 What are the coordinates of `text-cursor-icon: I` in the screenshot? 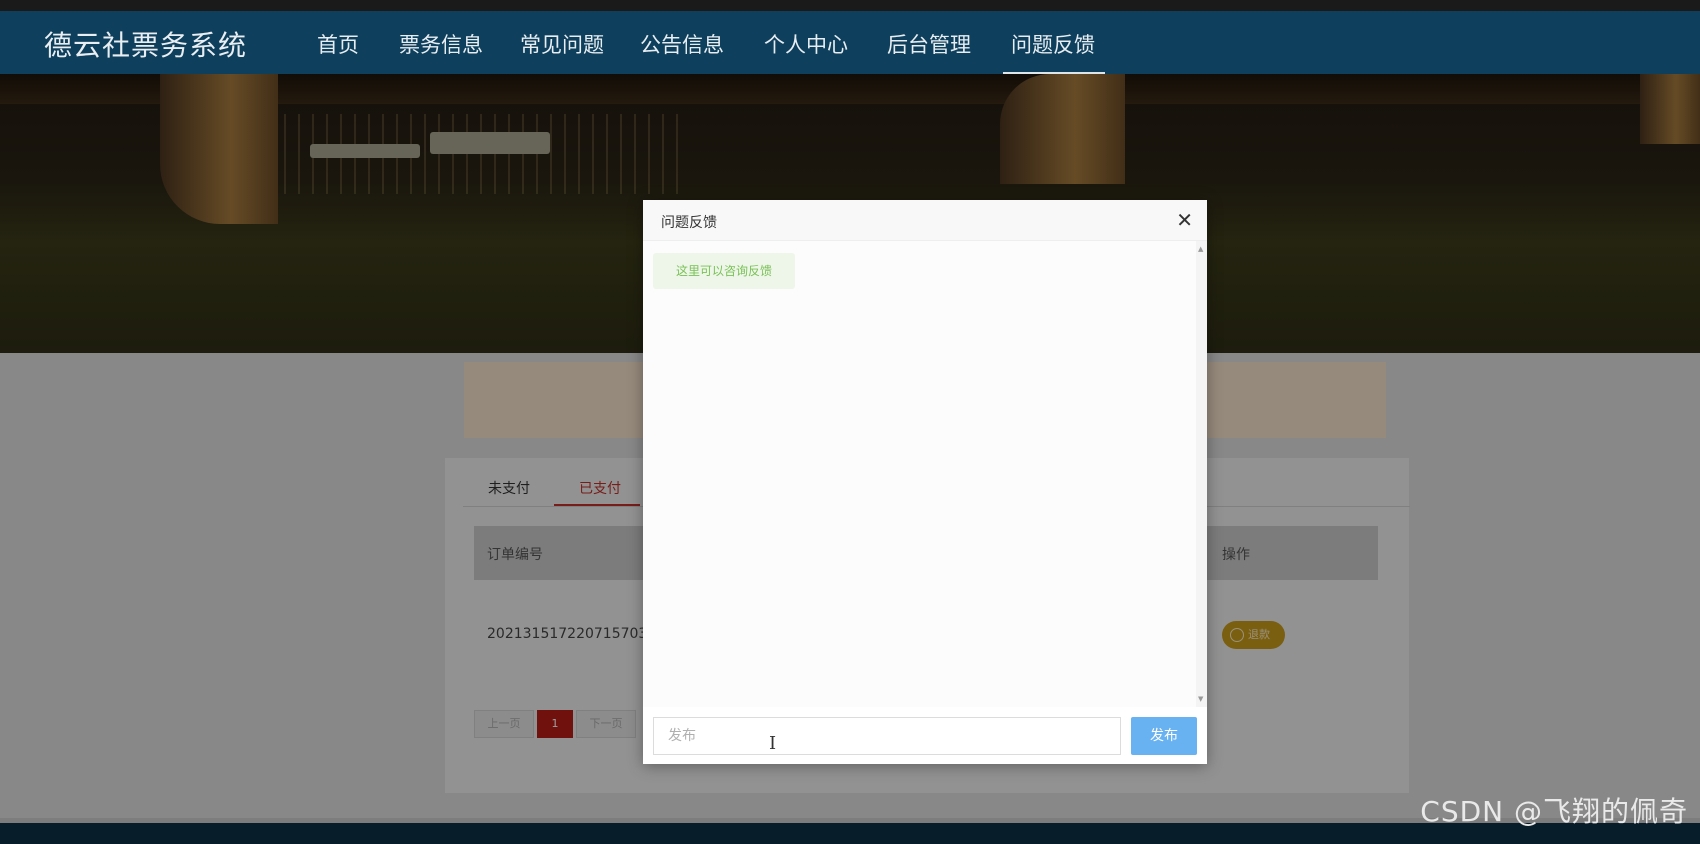 It's located at (773, 743).